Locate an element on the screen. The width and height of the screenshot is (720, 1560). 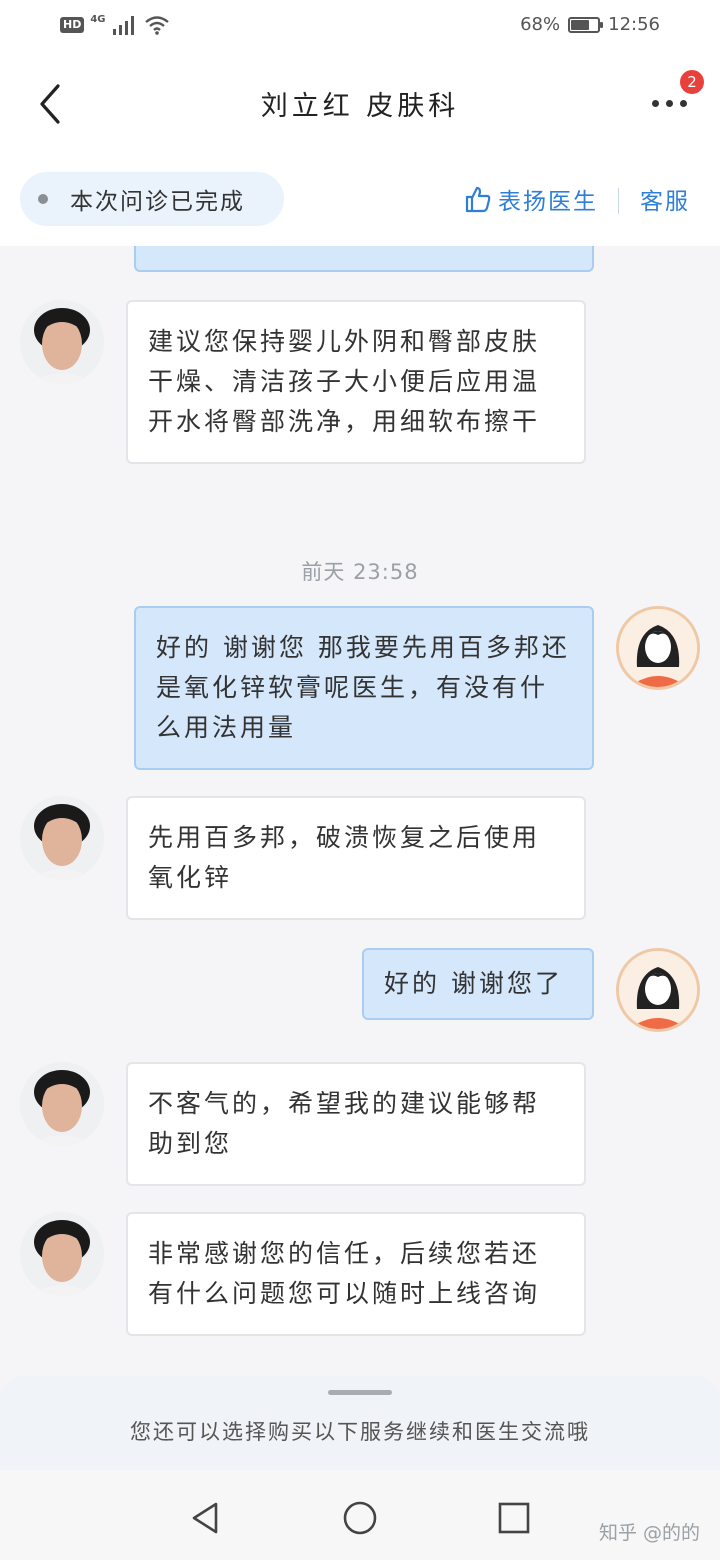
message-text: 好的 谢谢您了 is located at coordinates (473, 983).